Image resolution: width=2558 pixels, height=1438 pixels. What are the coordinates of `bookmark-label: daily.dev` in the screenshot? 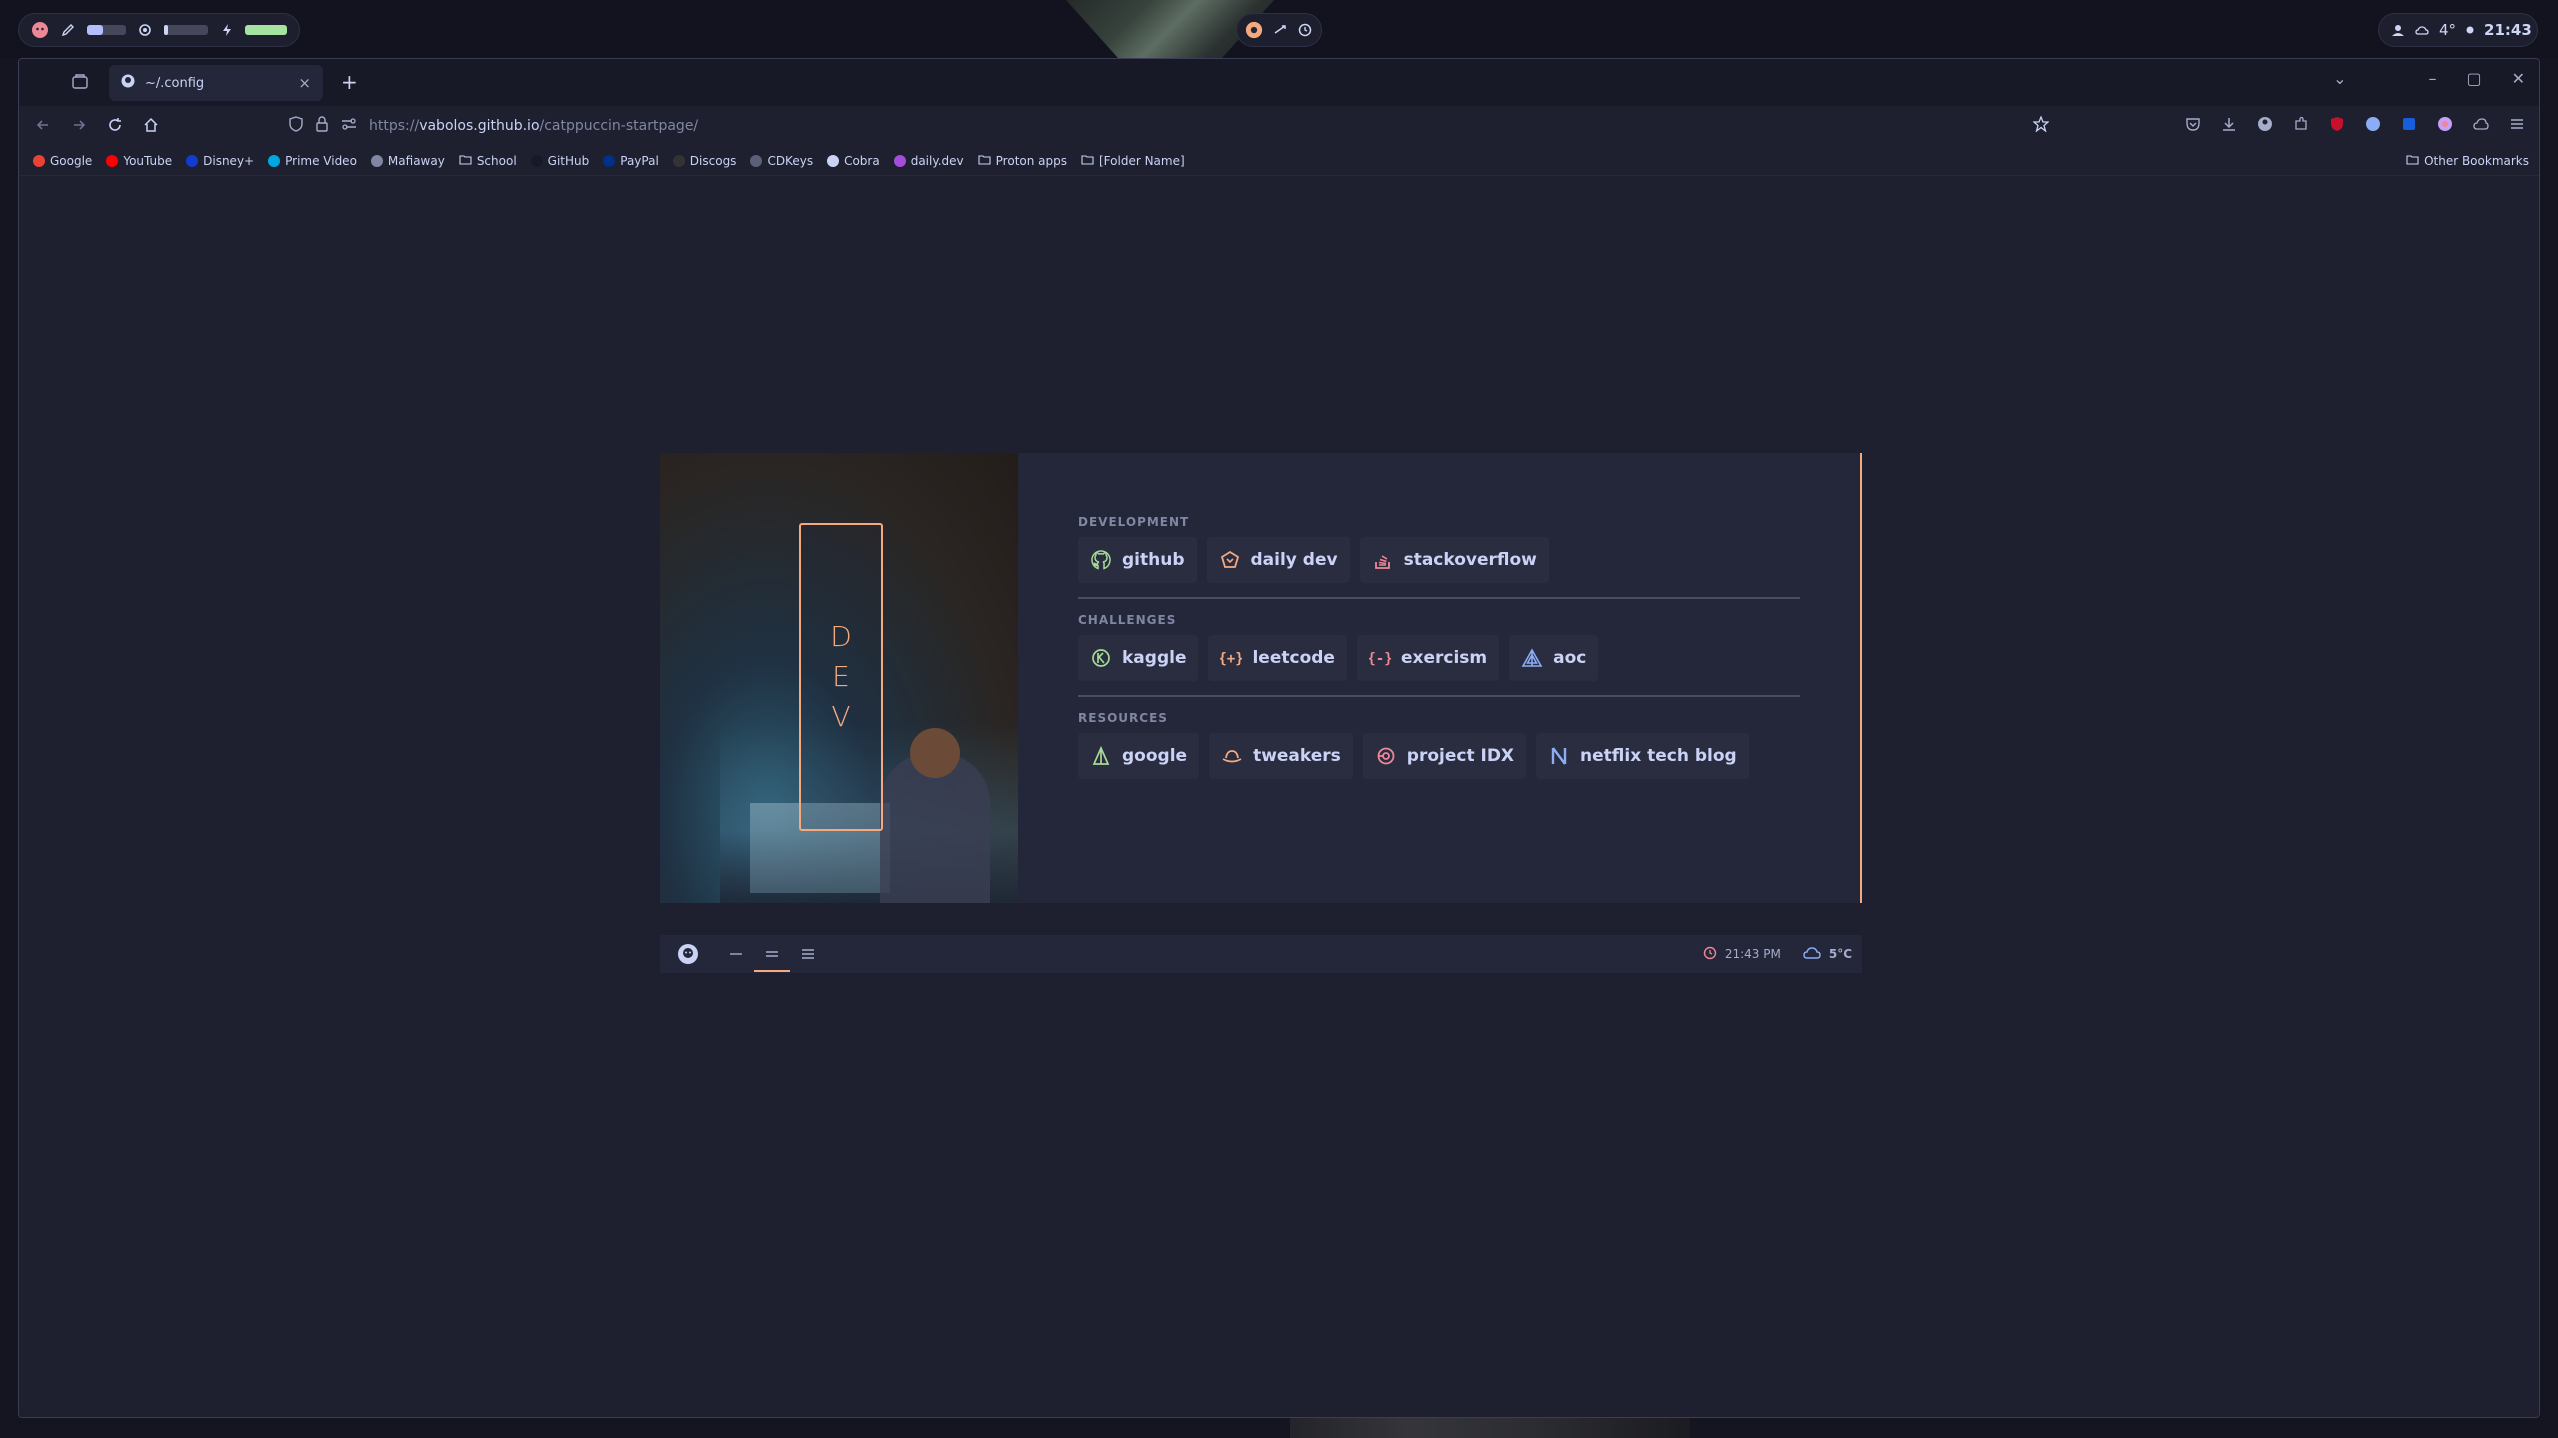 It's located at (937, 160).